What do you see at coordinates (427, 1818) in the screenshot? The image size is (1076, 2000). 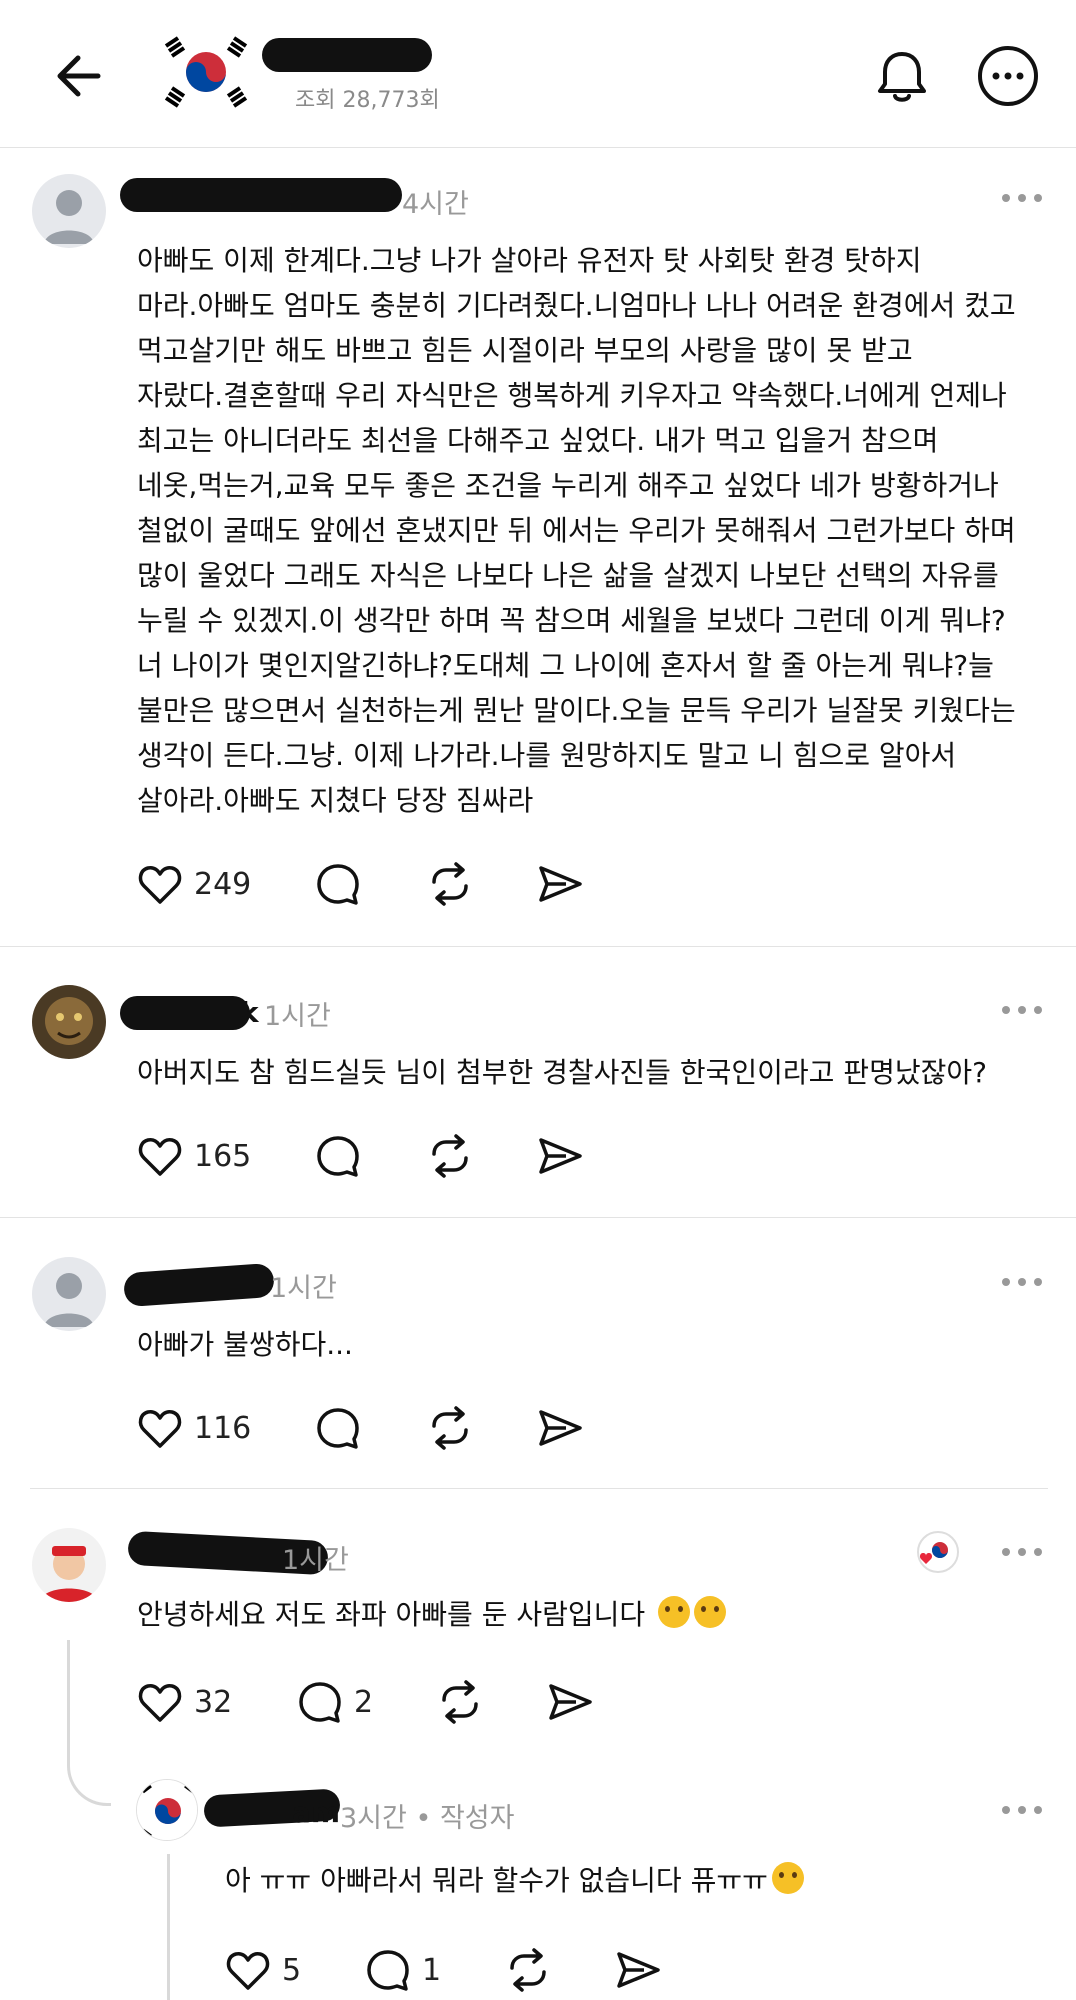 I see `post-time: 3시간 • 작성자` at bounding box center [427, 1818].